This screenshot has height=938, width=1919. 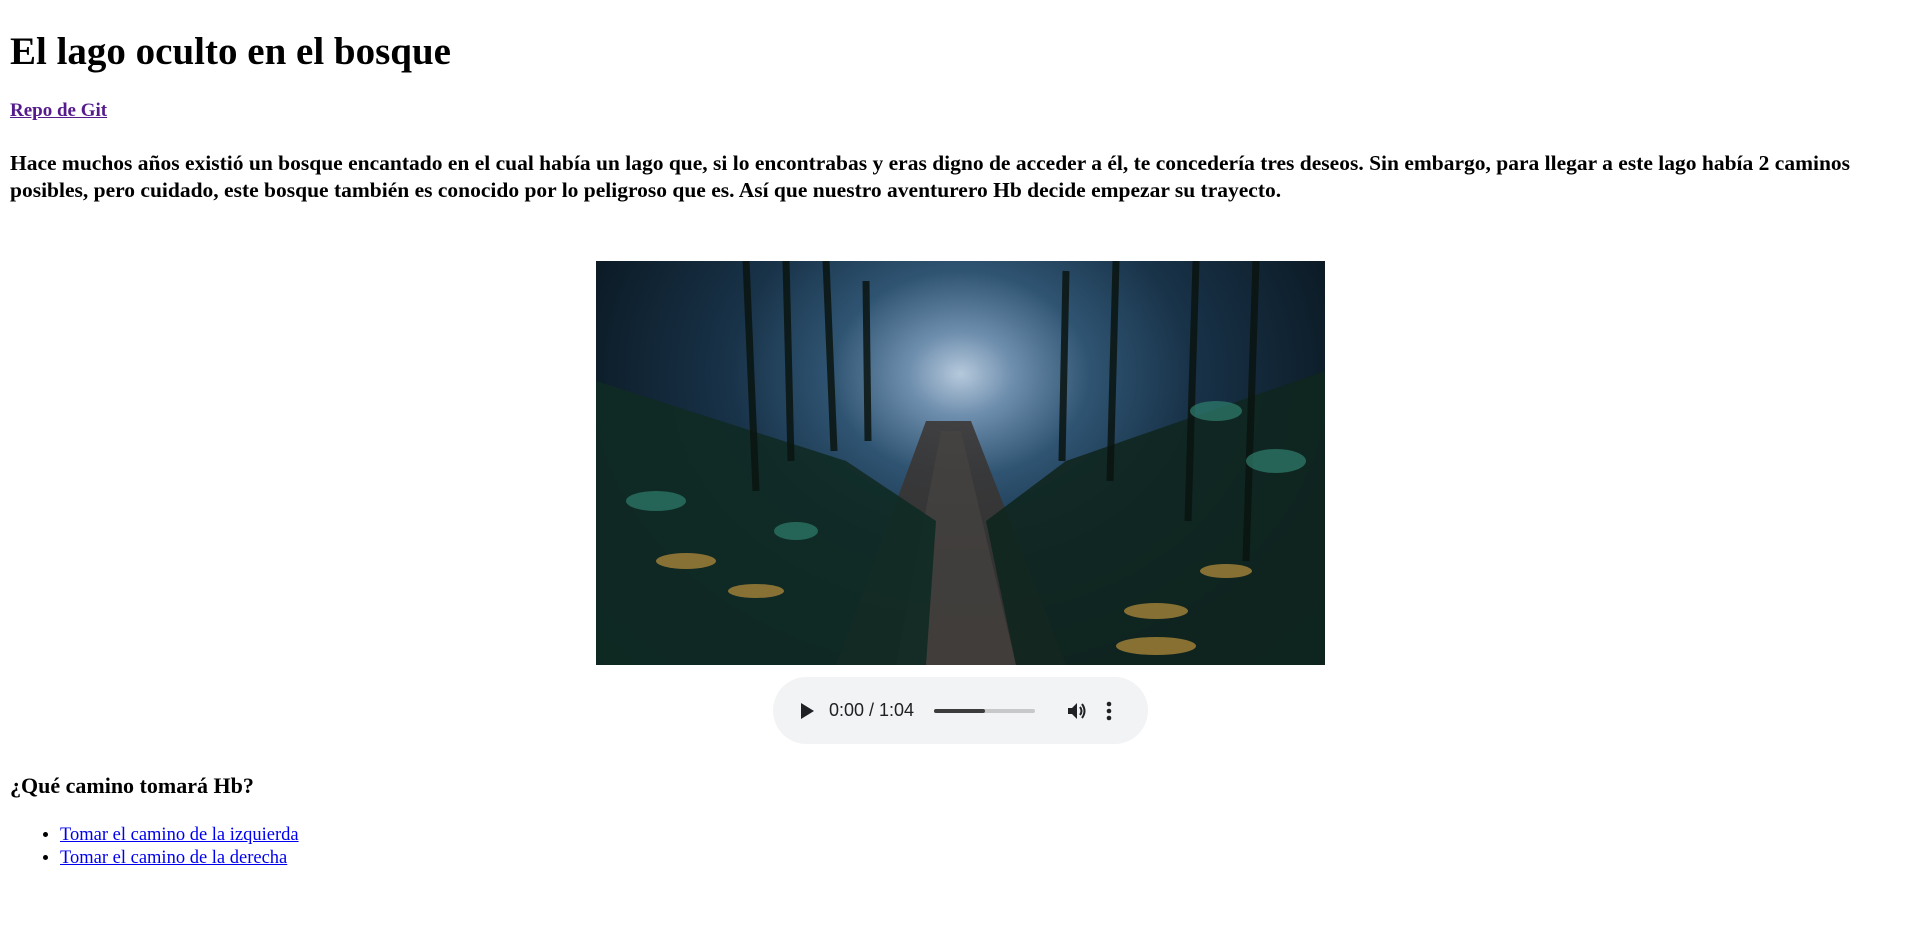 What do you see at coordinates (1109, 711) in the screenshot?
I see `more-vert-icon` at bounding box center [1109, 711].